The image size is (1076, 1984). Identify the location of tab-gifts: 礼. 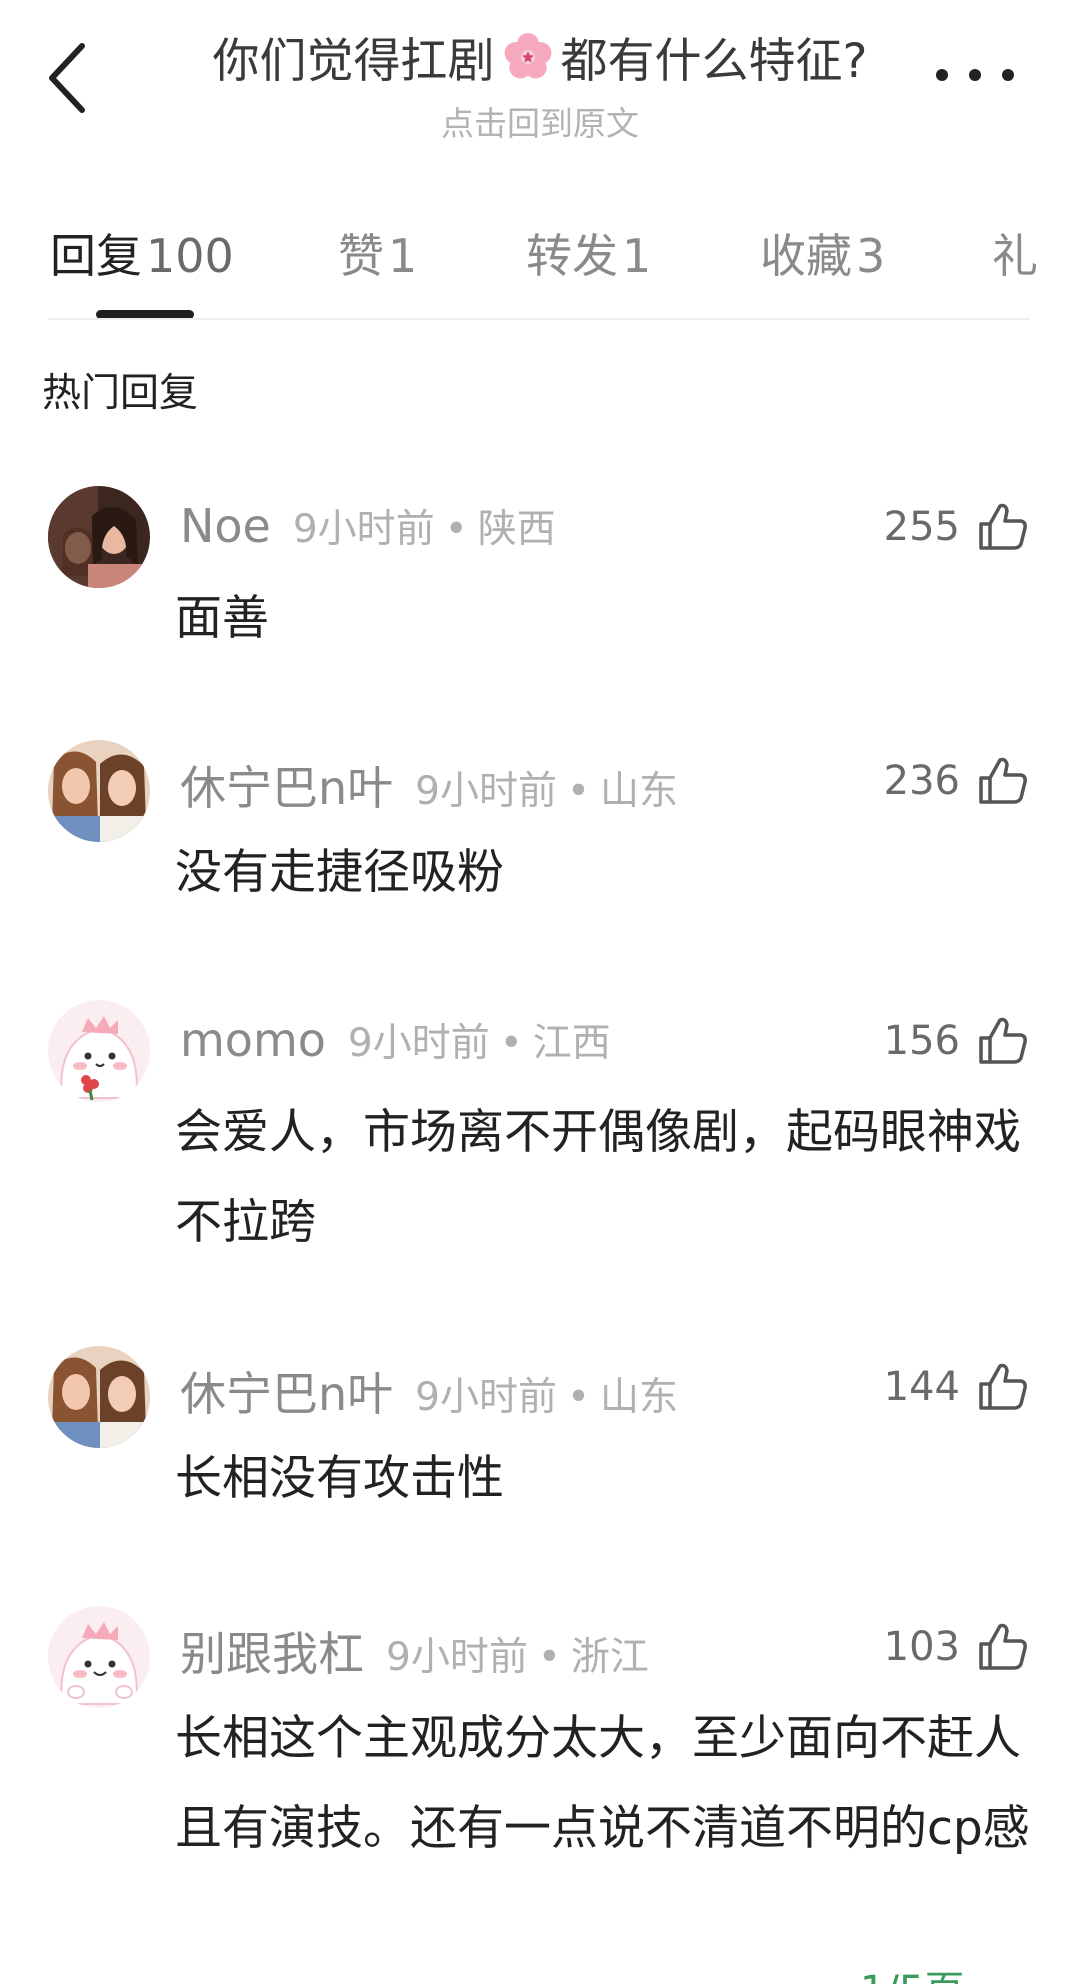
(1017, 253).